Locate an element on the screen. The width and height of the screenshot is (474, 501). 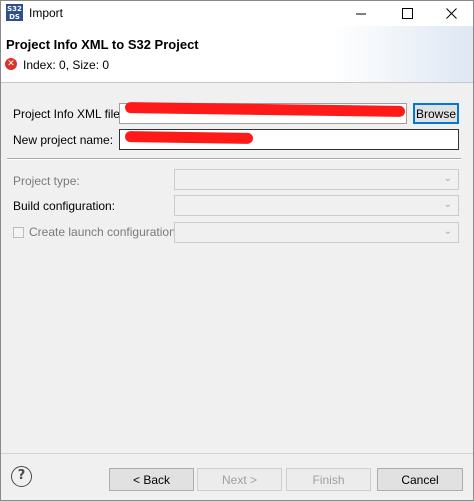
close-button is located at coordinates (451, 13).